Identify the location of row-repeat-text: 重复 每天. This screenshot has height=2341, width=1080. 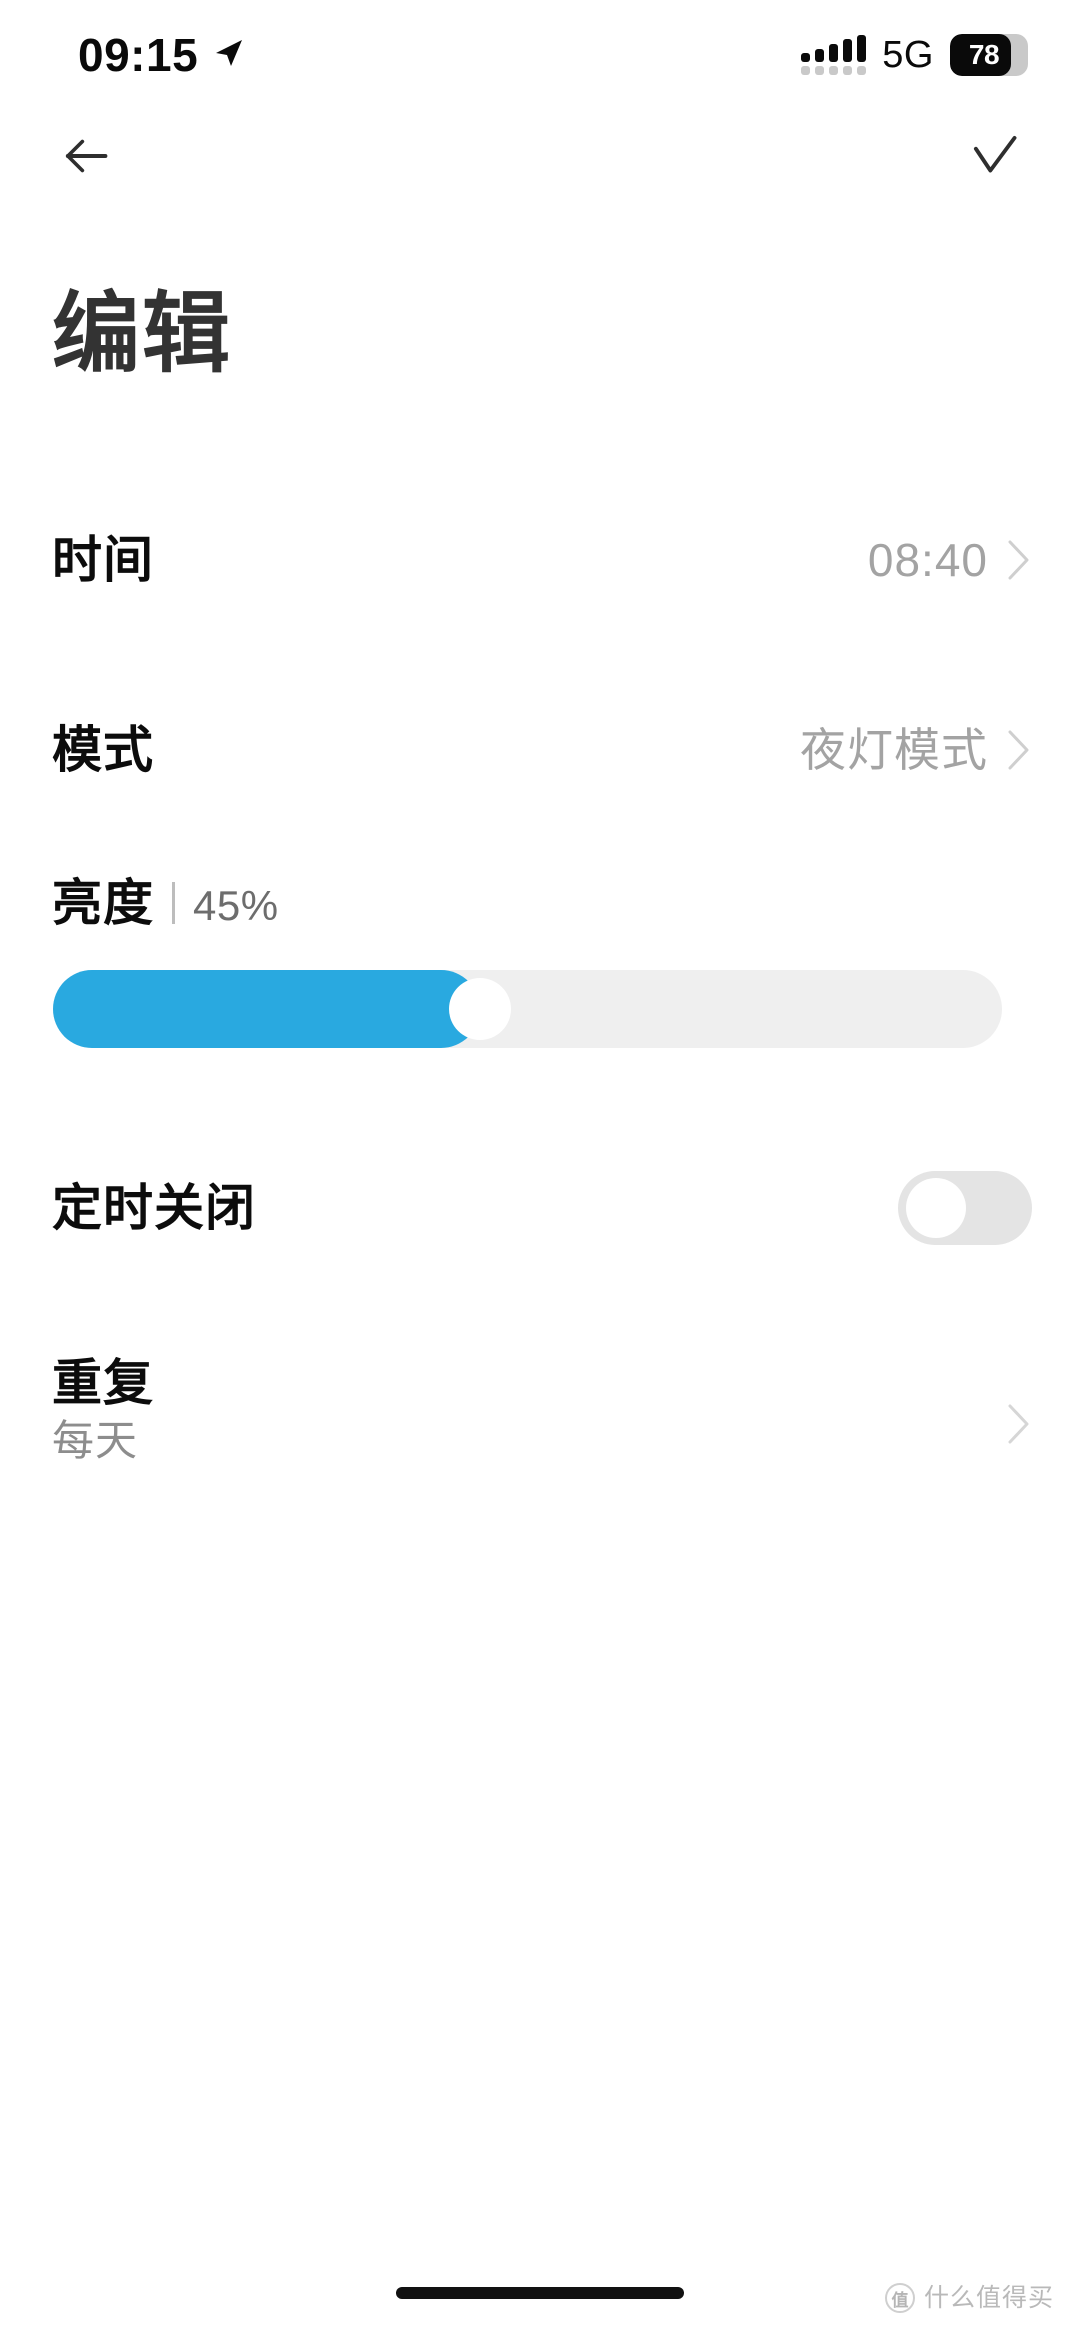
(103, 1410).